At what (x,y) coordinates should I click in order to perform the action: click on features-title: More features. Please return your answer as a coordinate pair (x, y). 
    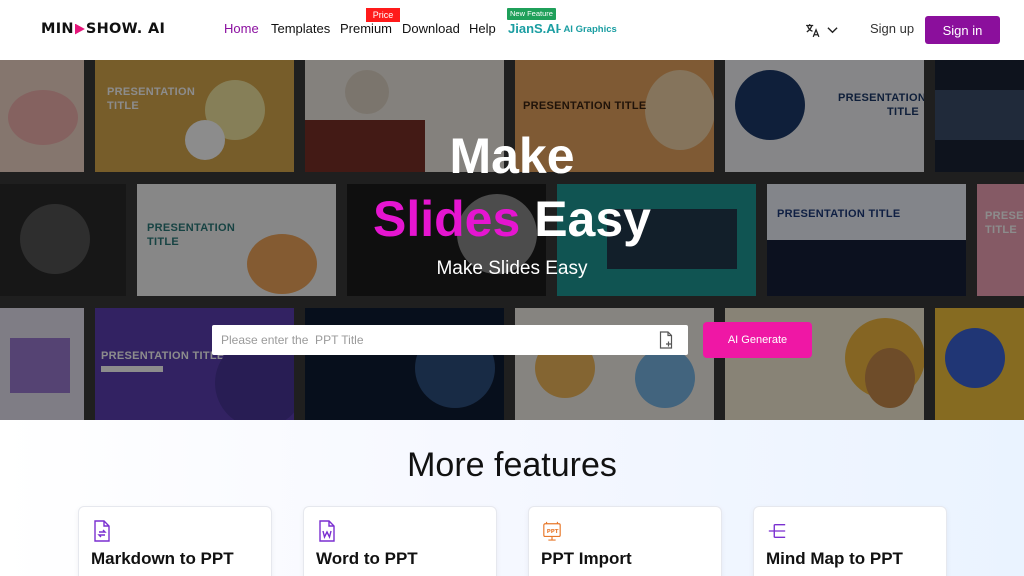
    Looking at the image, I should click on (512, 465).